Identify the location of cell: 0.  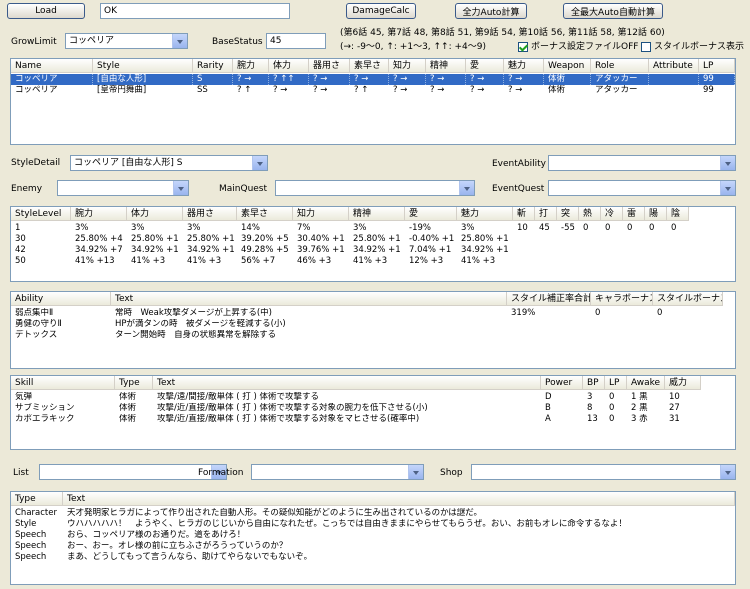
(674, 228).